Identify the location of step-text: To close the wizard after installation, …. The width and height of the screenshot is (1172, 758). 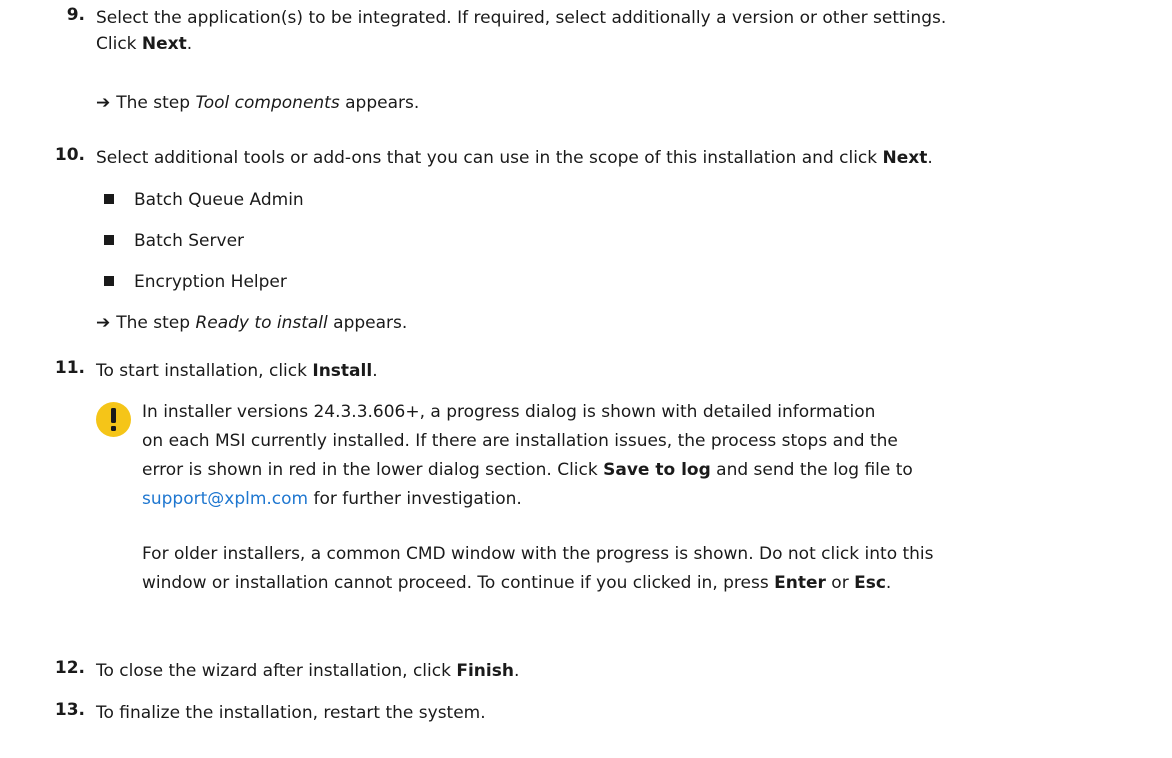
(629, 671).